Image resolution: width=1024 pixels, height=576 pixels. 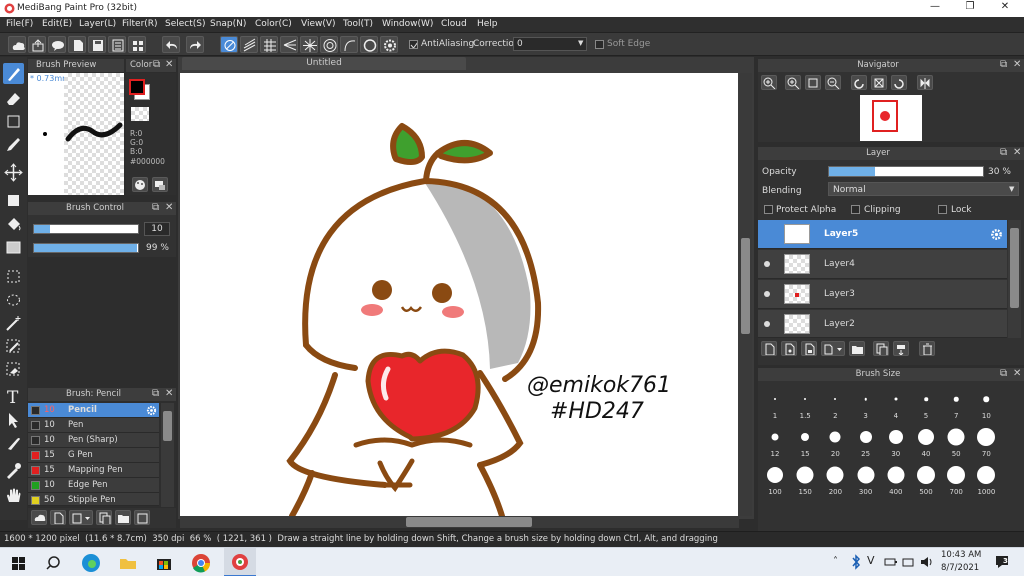 I want to click on eraser-tool, so click(x=13, y=98).